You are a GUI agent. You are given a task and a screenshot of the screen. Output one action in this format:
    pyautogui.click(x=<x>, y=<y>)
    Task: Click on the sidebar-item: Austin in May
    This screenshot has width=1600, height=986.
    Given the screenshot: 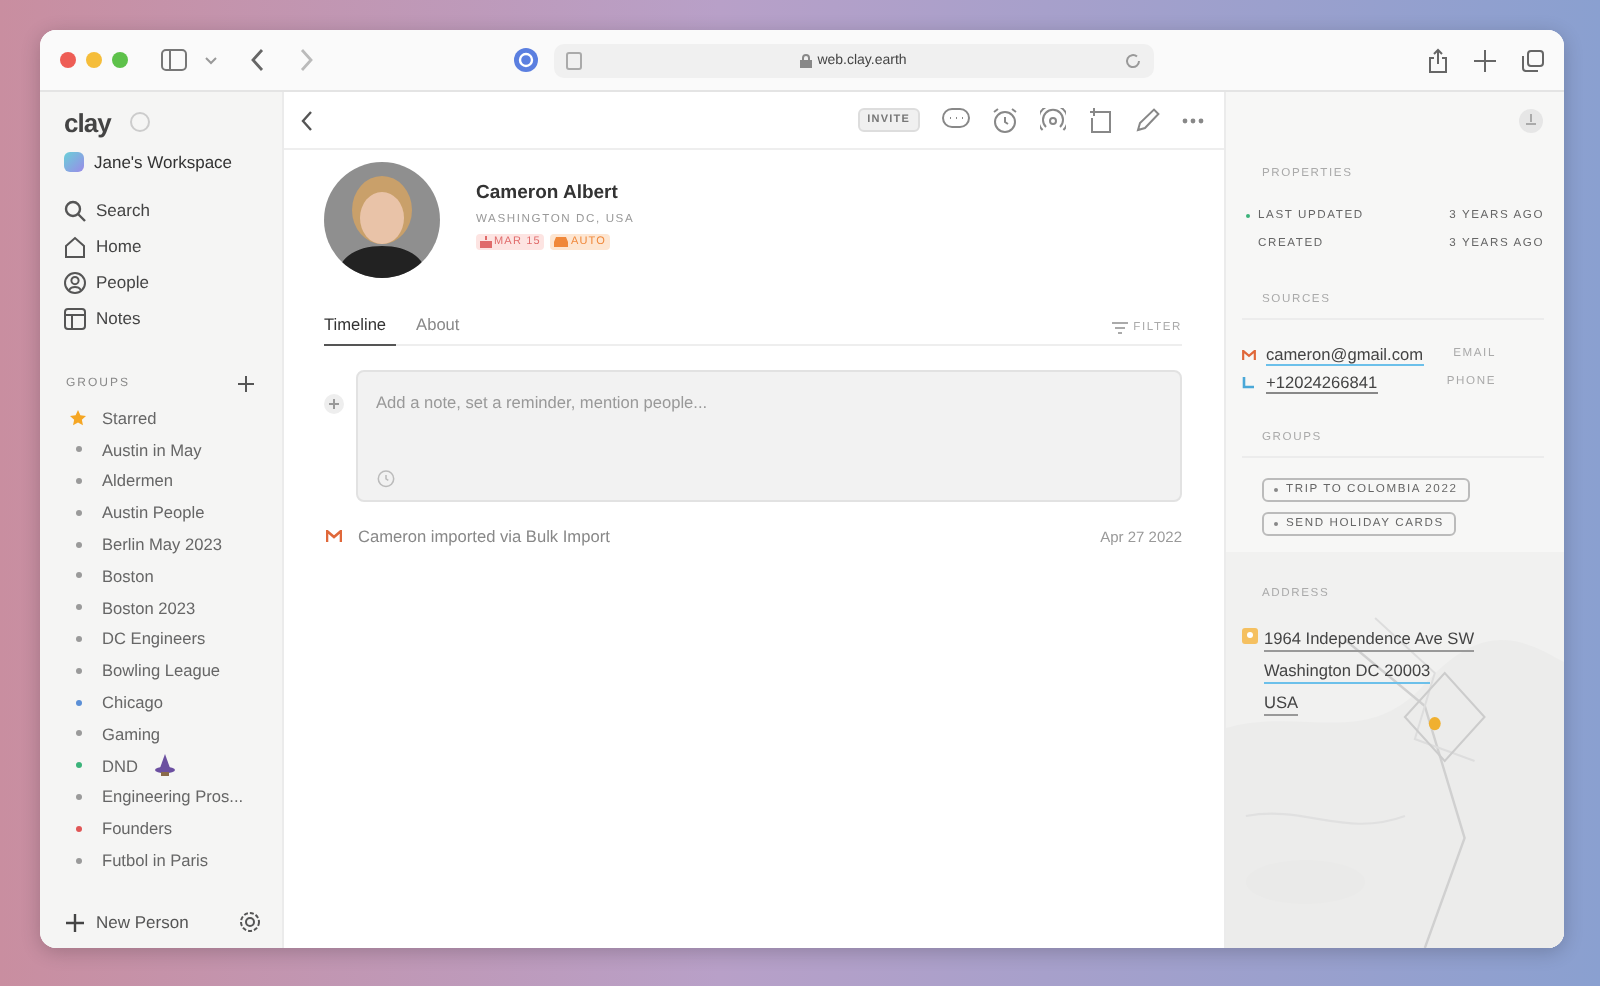 What is the action you would take?
    pyautogui.click(x=161, y=449)
    